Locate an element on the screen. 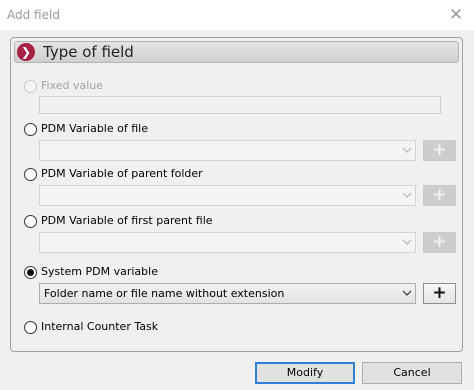 Image resolution: width=474 pixels, height=390 pixels. fixed-value-label: Fixed value is located at coordinates (72, 85).